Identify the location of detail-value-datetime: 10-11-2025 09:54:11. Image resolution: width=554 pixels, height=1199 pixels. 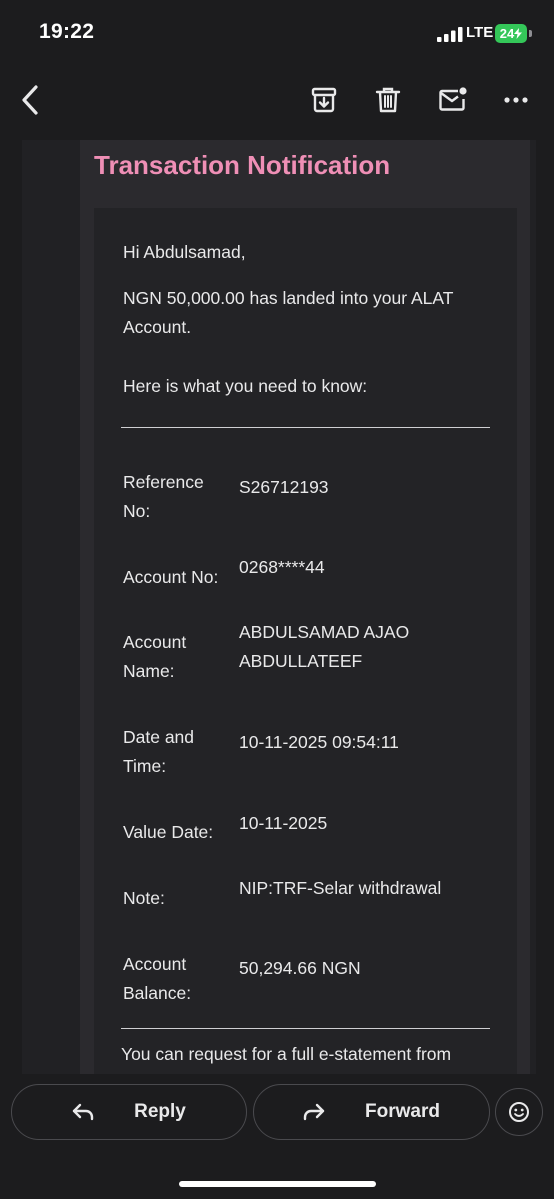
(319, 742).